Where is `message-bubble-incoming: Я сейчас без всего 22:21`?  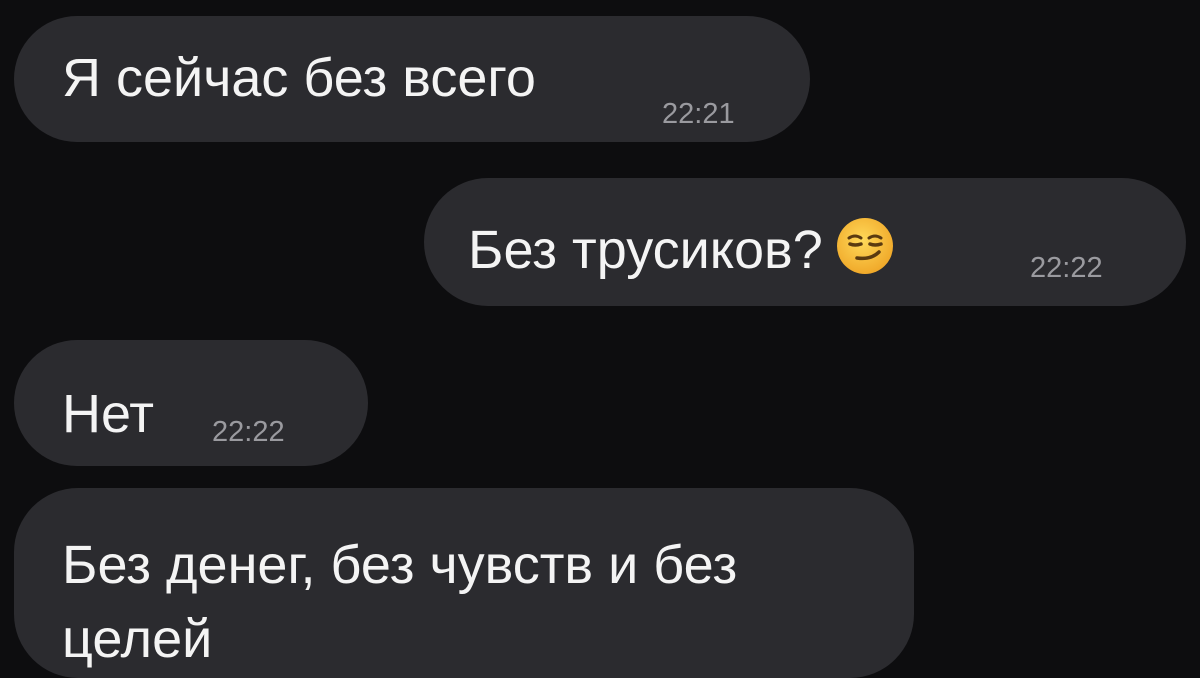 message-bubble-incoming: Я сейчас без всего 22:21 is located at coordinates (412, 79).